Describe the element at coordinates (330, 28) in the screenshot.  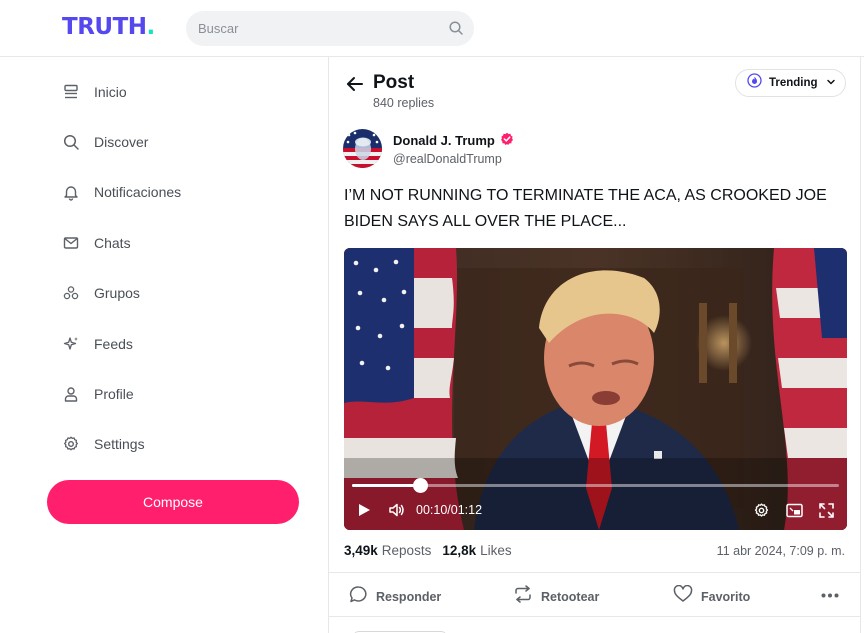
I see `search-input: Buscar` at that location.